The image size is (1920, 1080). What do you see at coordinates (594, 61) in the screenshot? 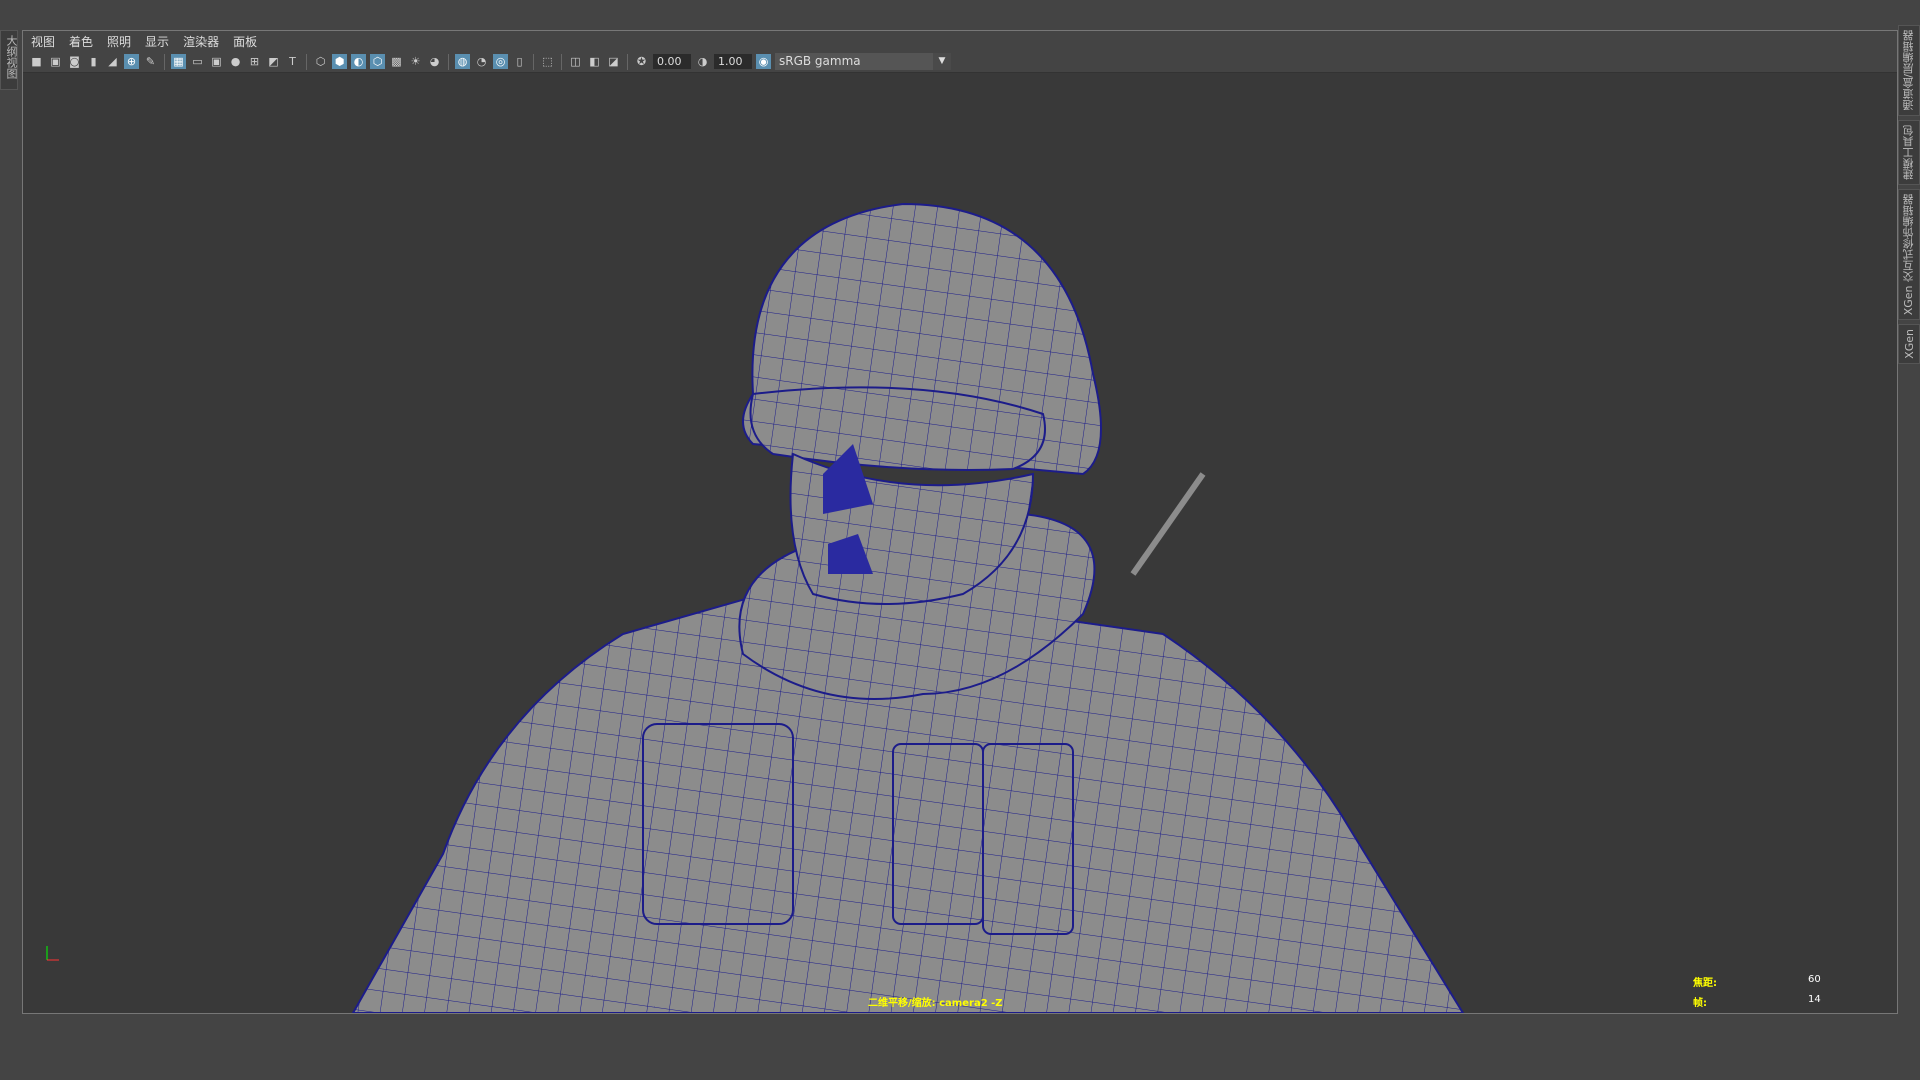
I see `xray-joints-icon: ◧` at bounding box center [594, 61].